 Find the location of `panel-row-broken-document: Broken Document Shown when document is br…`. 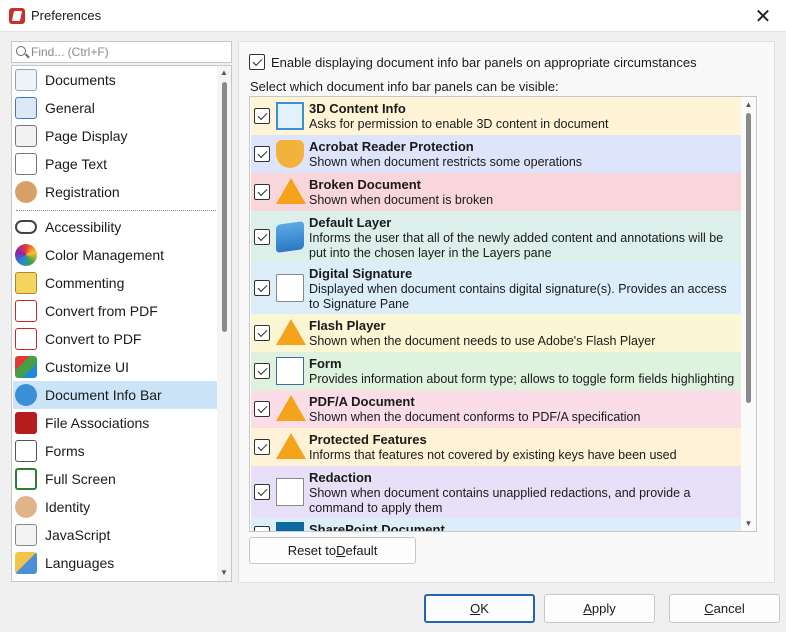

panel-row-broken-document: Broken Document Shown when document is br… is located at coordinates (496, 192).